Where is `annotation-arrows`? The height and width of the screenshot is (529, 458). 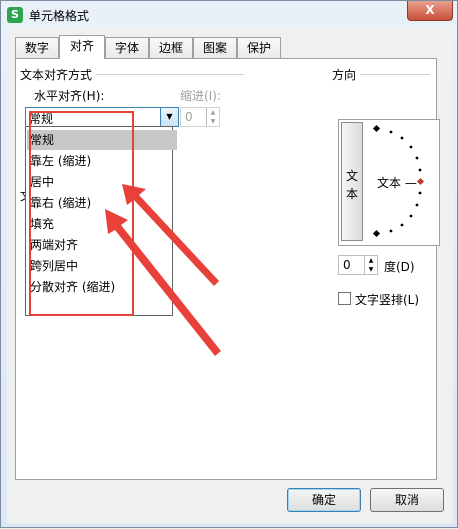 annotation-arrows is located at coordinates (163, 270).